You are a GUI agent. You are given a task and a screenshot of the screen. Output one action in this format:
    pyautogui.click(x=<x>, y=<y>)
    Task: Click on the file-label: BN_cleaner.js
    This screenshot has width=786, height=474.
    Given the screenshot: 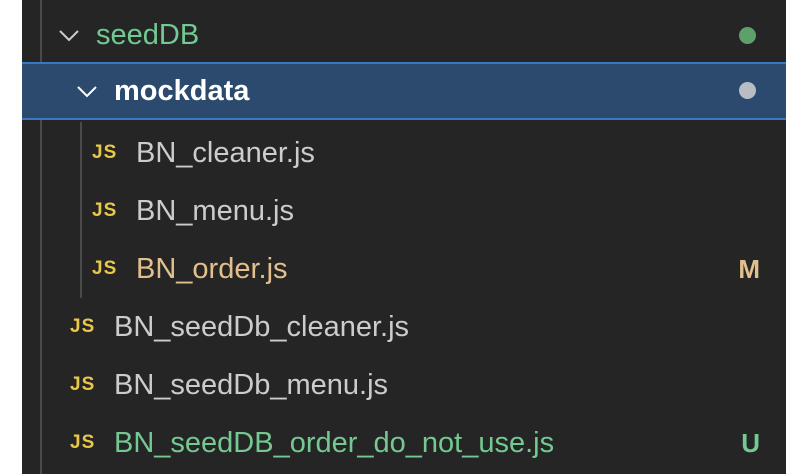 What is the action you would take?
    pyautogui.click(x=225, y=152)
    